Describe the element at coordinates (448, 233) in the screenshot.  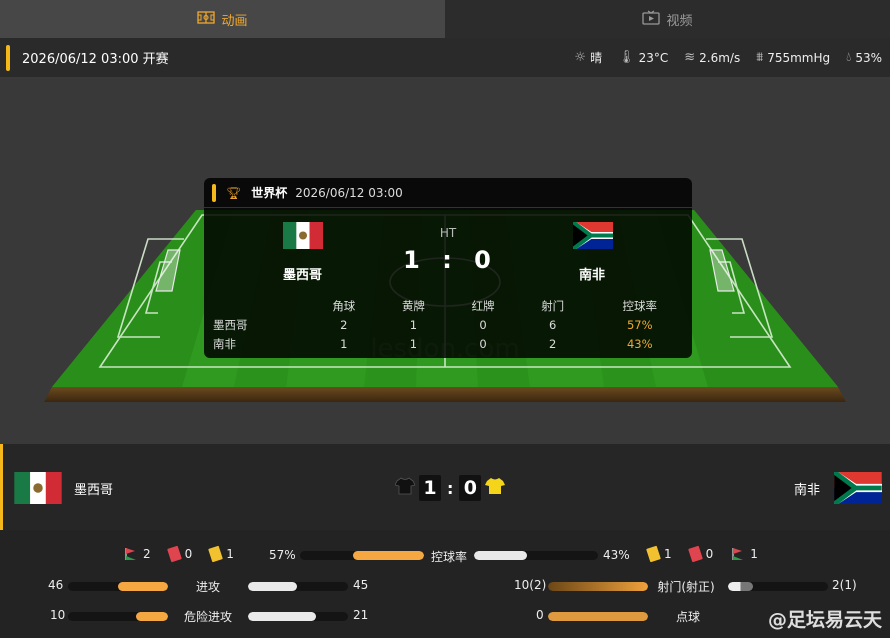
I see `match-status: HT` at that location.